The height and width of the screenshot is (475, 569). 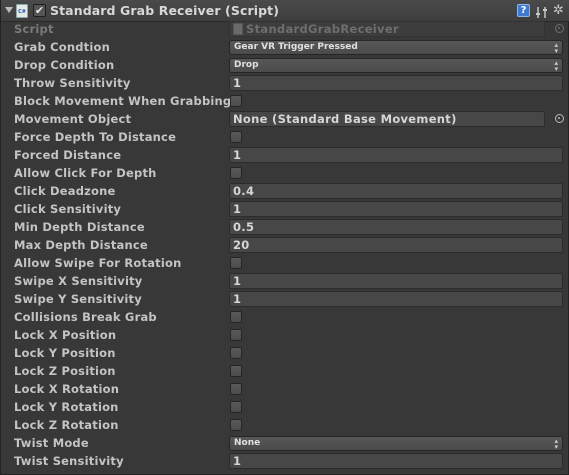 I want to click on row-lock-x-position: Lock X Position, so click(x=285, y=335).